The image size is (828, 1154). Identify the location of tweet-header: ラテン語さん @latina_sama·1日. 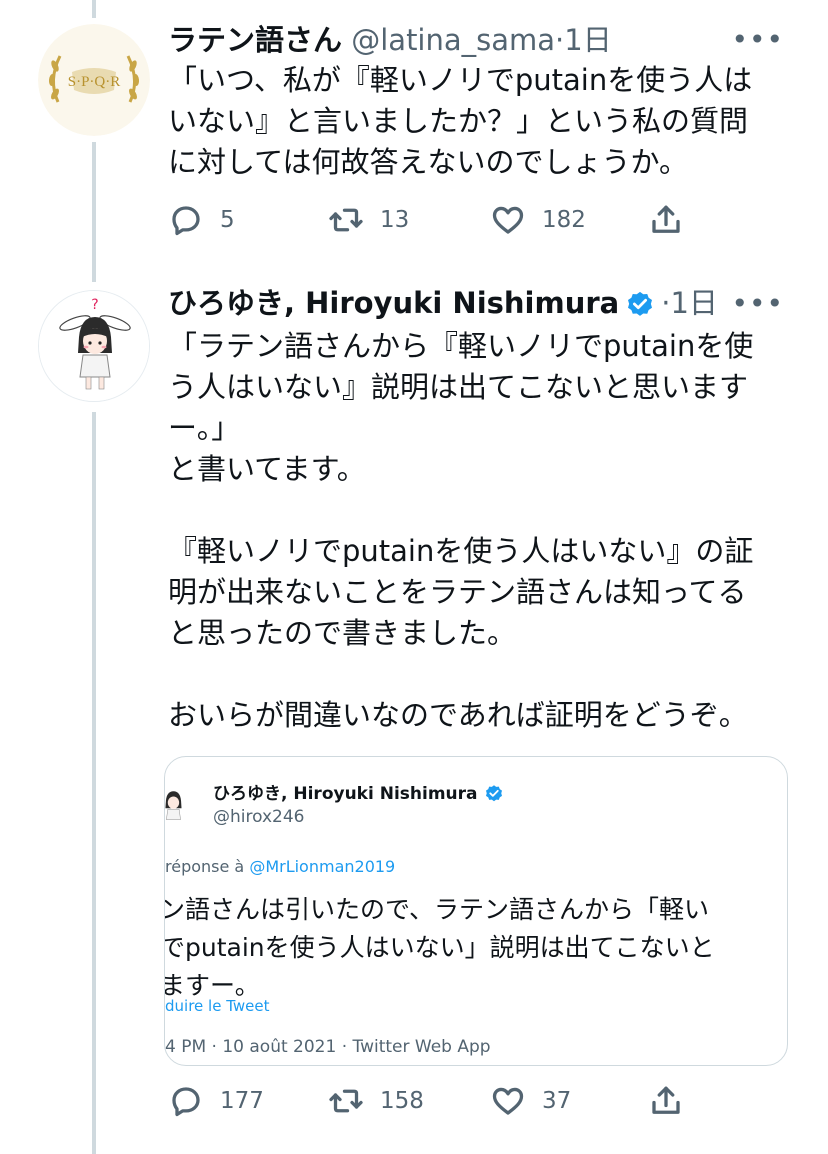
(390, 40).